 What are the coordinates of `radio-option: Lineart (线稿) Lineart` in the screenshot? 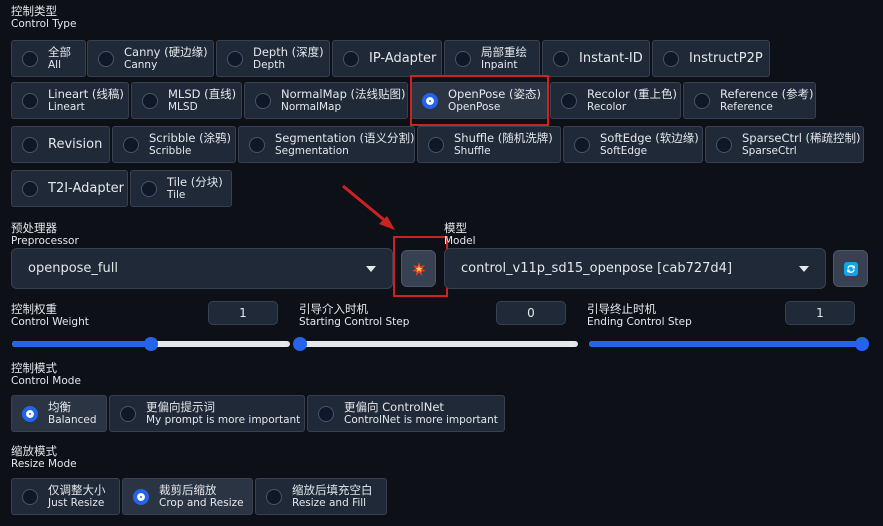 It's located at (70, 100).